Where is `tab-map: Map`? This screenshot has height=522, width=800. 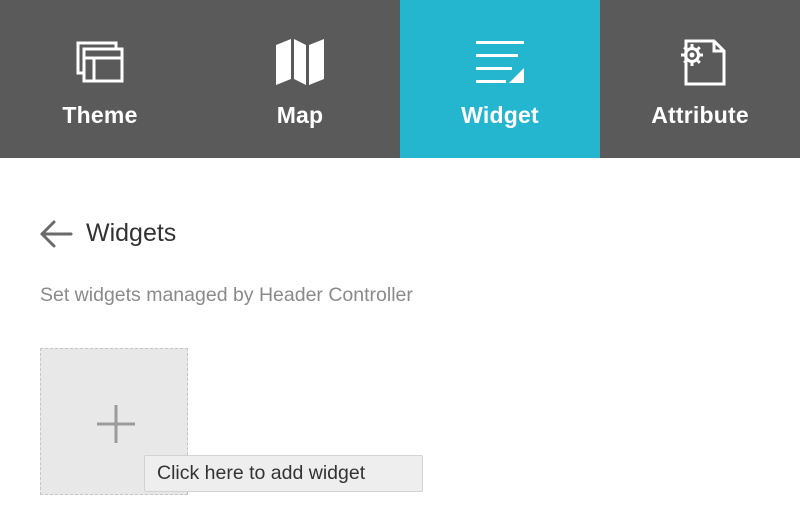 tab-map: Map is located at coordinates (300, 79).